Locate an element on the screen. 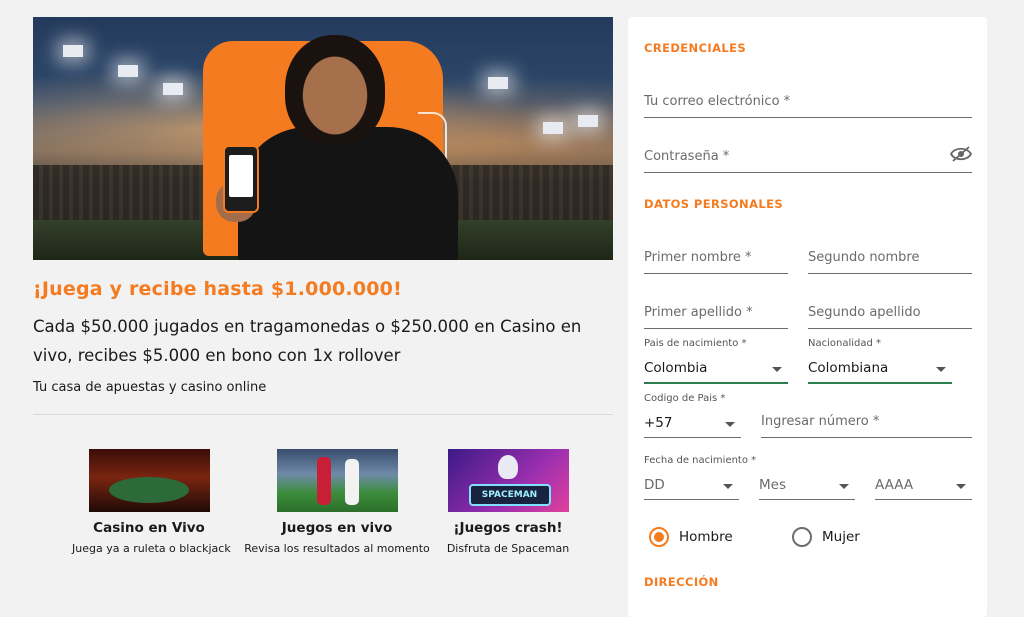 Image resolution: width=1024 pixels, height=617 pixels. birth-country-select: Pais de nacimiento * Colombia is located at coordinates (716, 361).